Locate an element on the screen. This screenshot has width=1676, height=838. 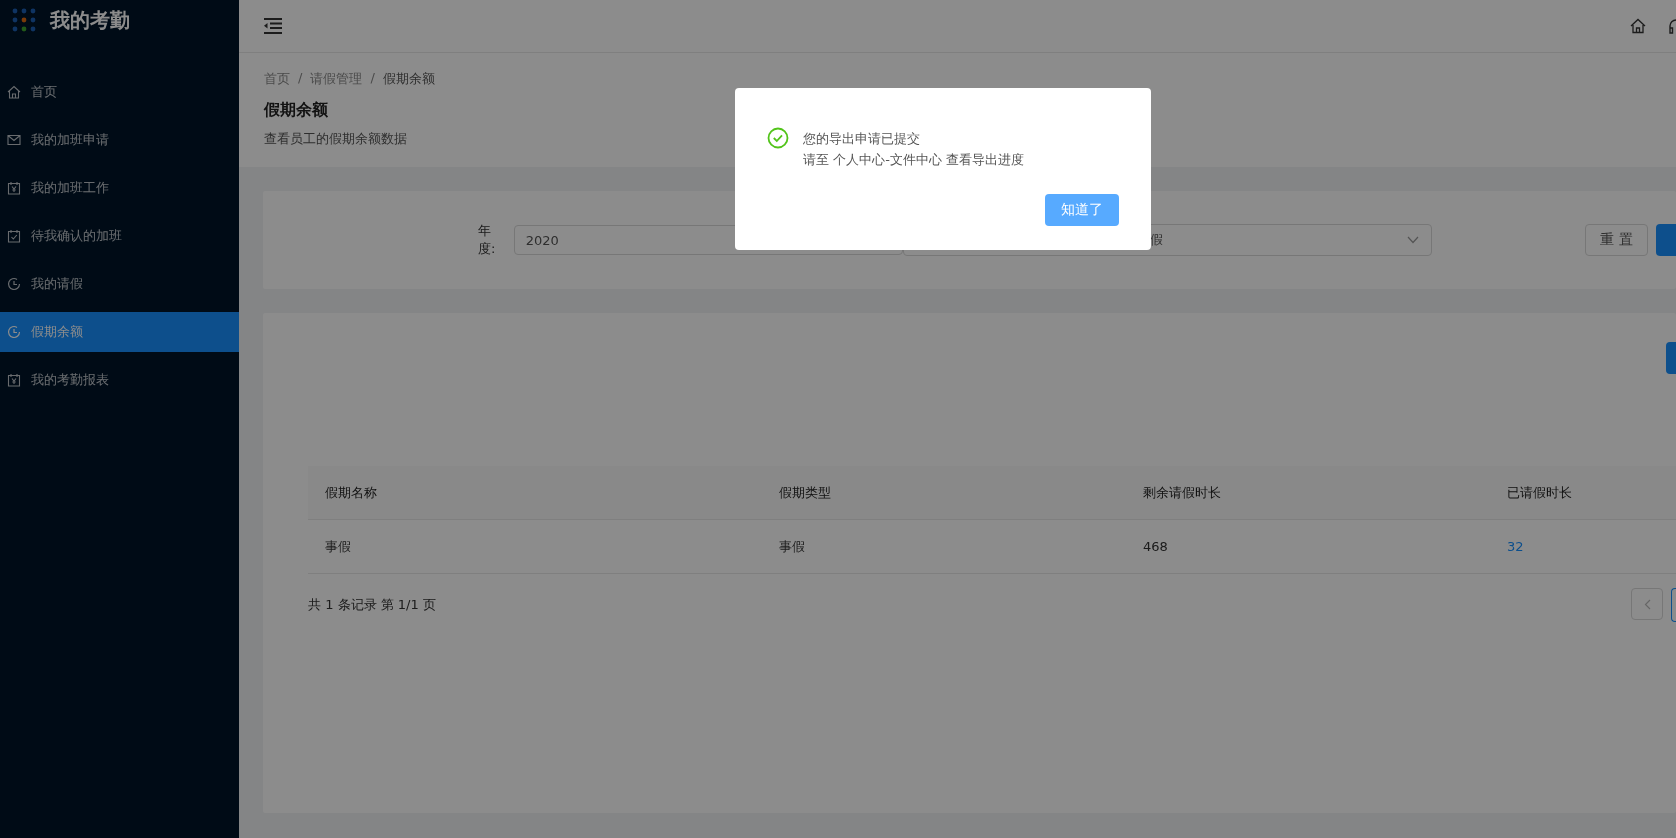
breadcrumb-link: 请假管理 is located at coordinates (336, 79).